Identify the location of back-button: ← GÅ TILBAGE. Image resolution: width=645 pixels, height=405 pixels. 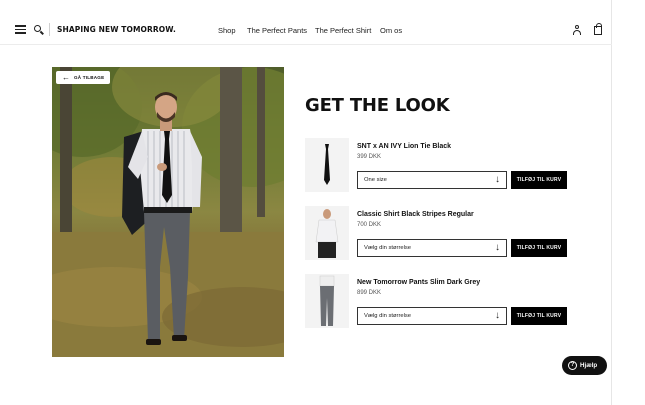
(83, 77).